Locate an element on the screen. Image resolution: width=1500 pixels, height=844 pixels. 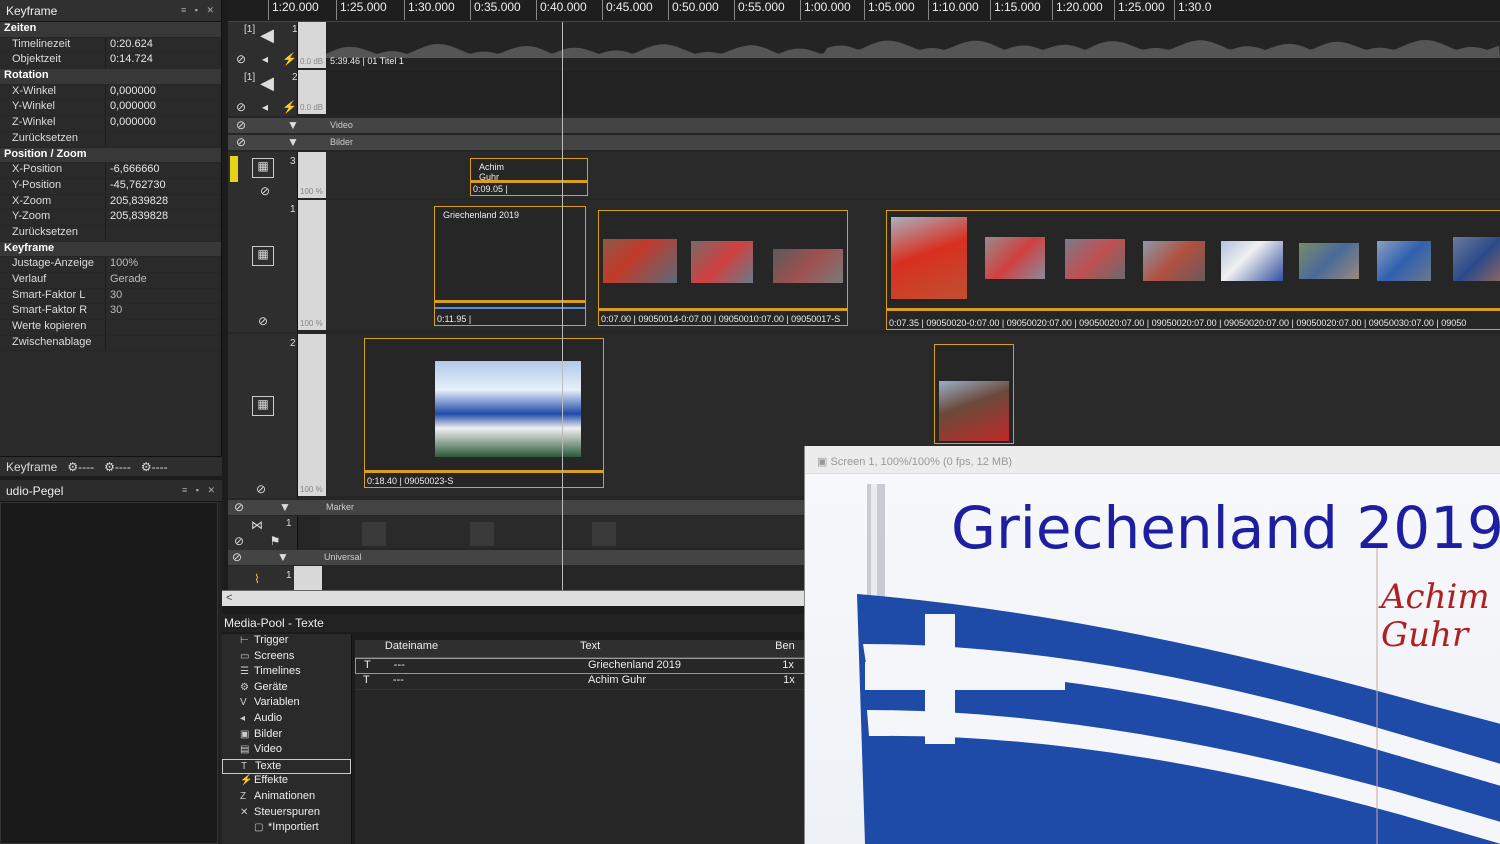
property-row: Y-Position -45,762730 is located at coordinates (110, 186).